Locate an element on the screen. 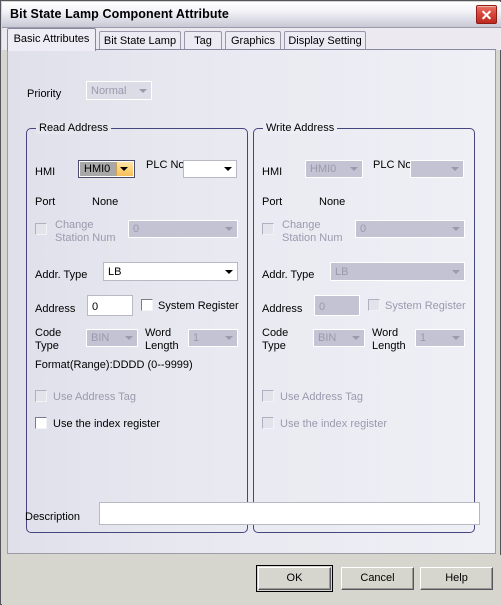 The height and width of the screenshot is (605, 501). read-hmi-label: HMI is located at coordinates (45, 172).